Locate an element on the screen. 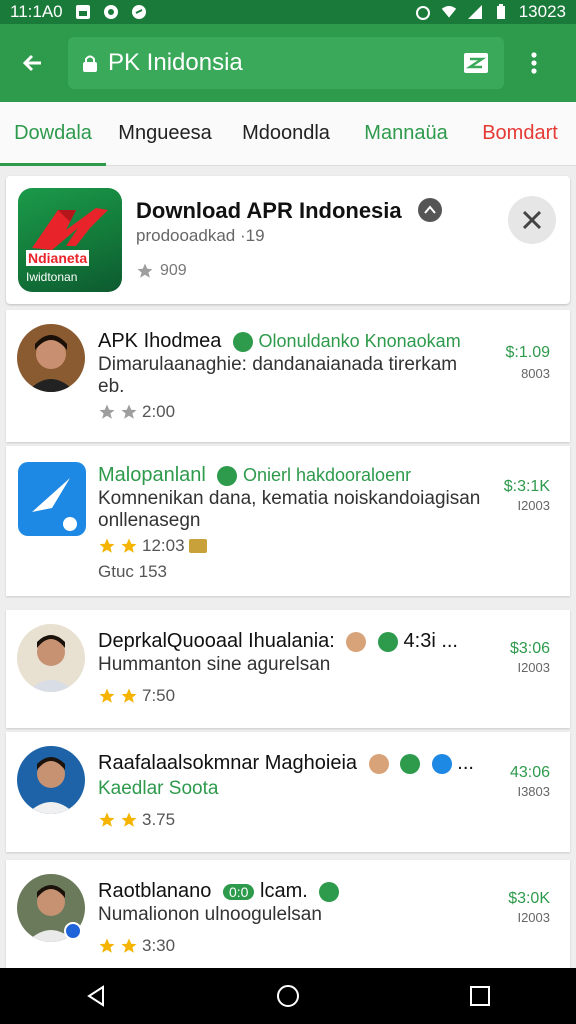 The height and width of the screenshot is (1024, 576). app-icon is located at coordinates (52, 499).